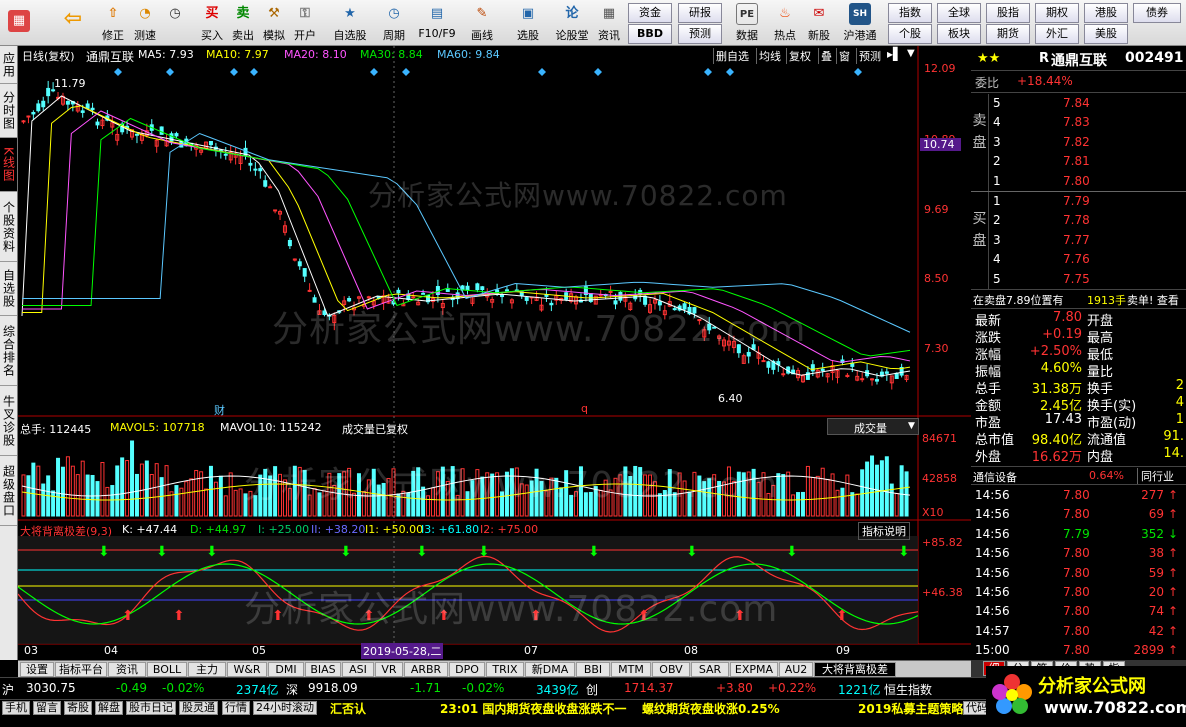 Image resolution: width=1186 pixels, height=727 pixels. What do you see at coordinates (127, 669) in the screenshot?
I see `indicator-tab: 资讯` at bounding box center [127, 669].